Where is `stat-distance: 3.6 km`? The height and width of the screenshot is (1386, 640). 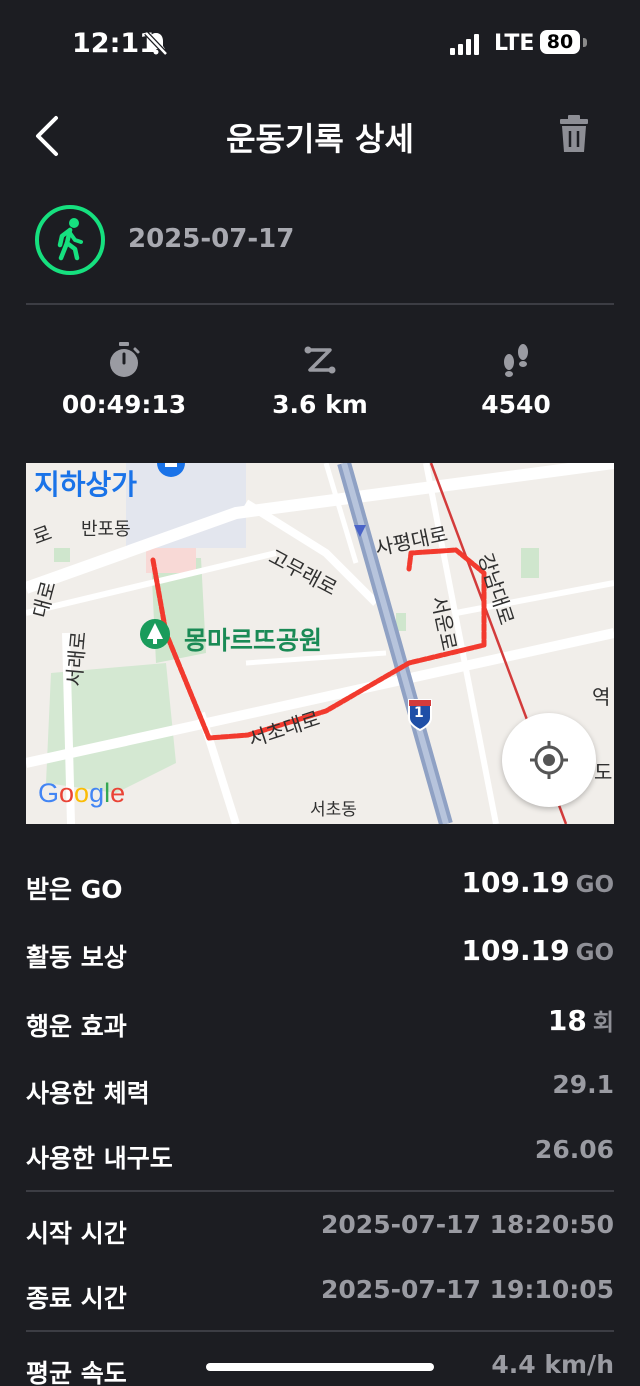
stat-distance: 3.6 km is located at coordinates (320, 379).